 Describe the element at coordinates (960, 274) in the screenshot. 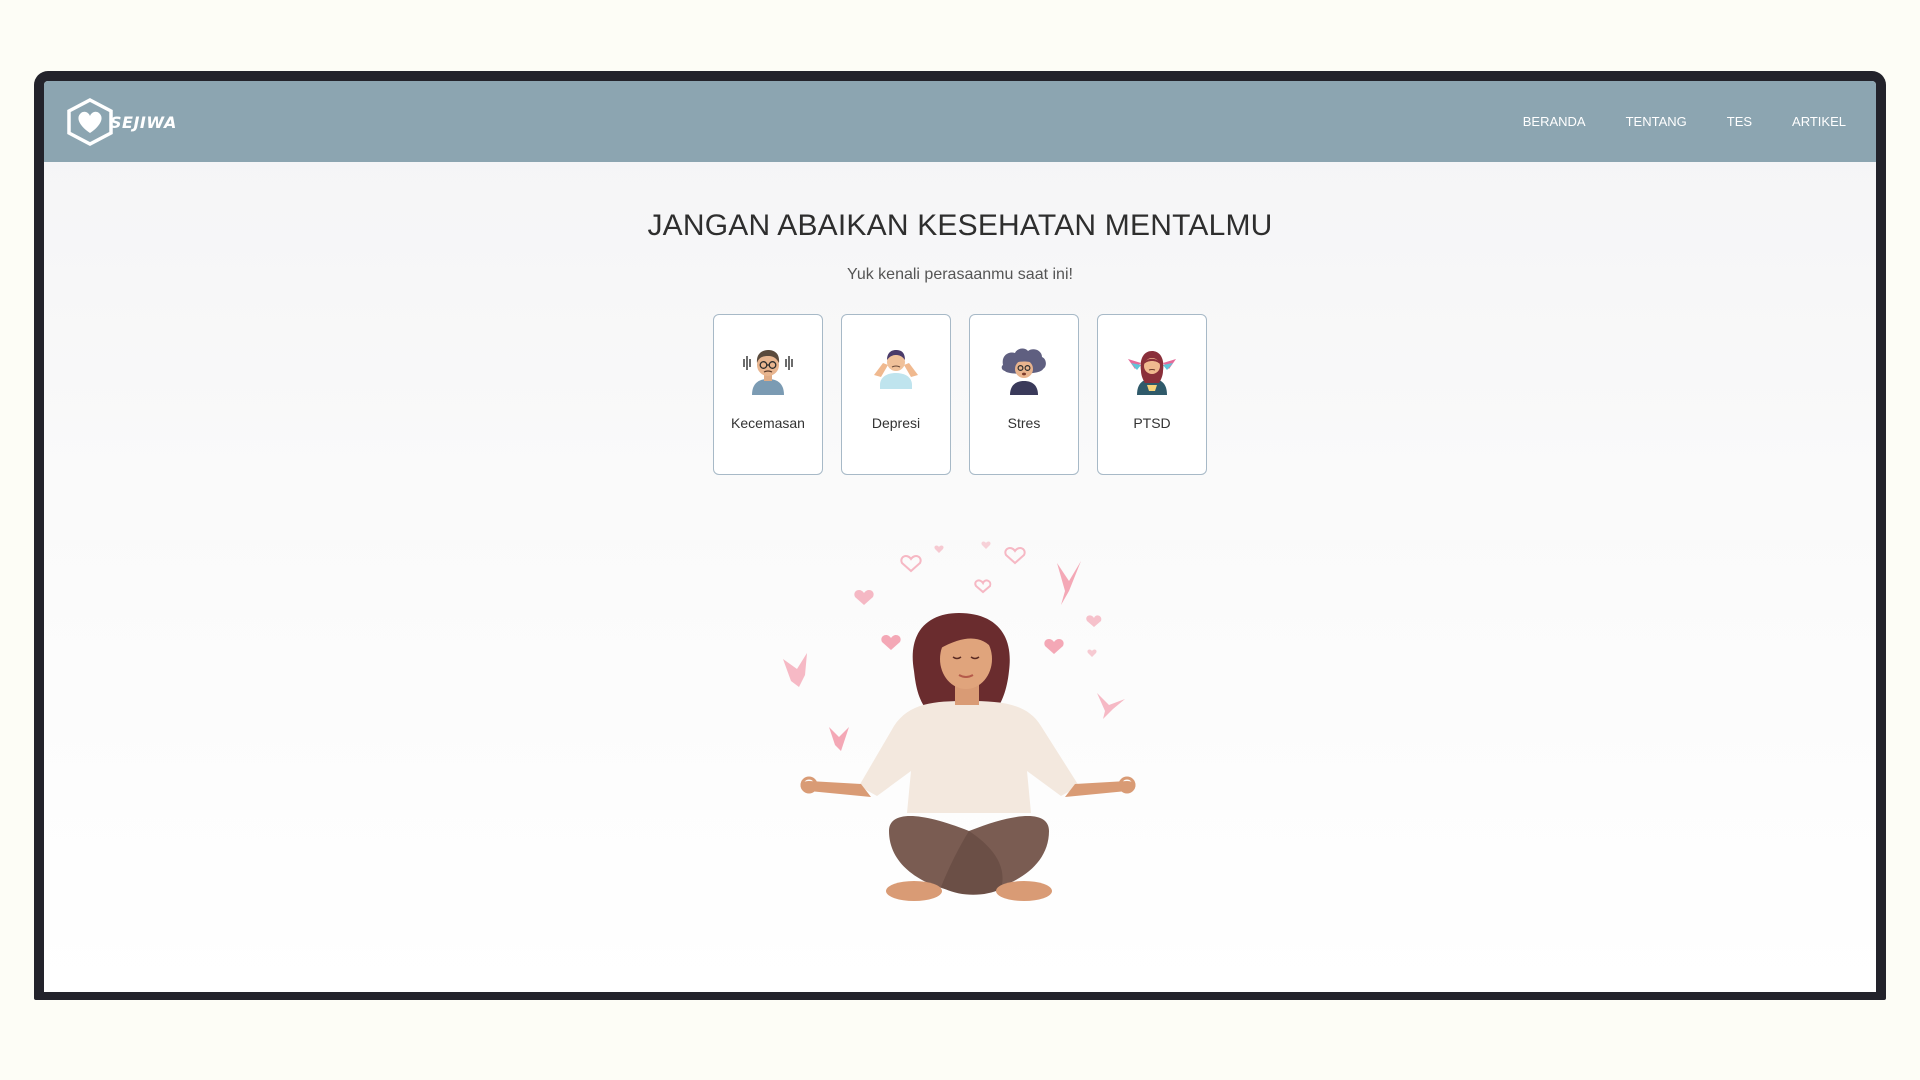

I see `hero-subtitle: Yuk kenali perasaanmu saat ini!` at that location.